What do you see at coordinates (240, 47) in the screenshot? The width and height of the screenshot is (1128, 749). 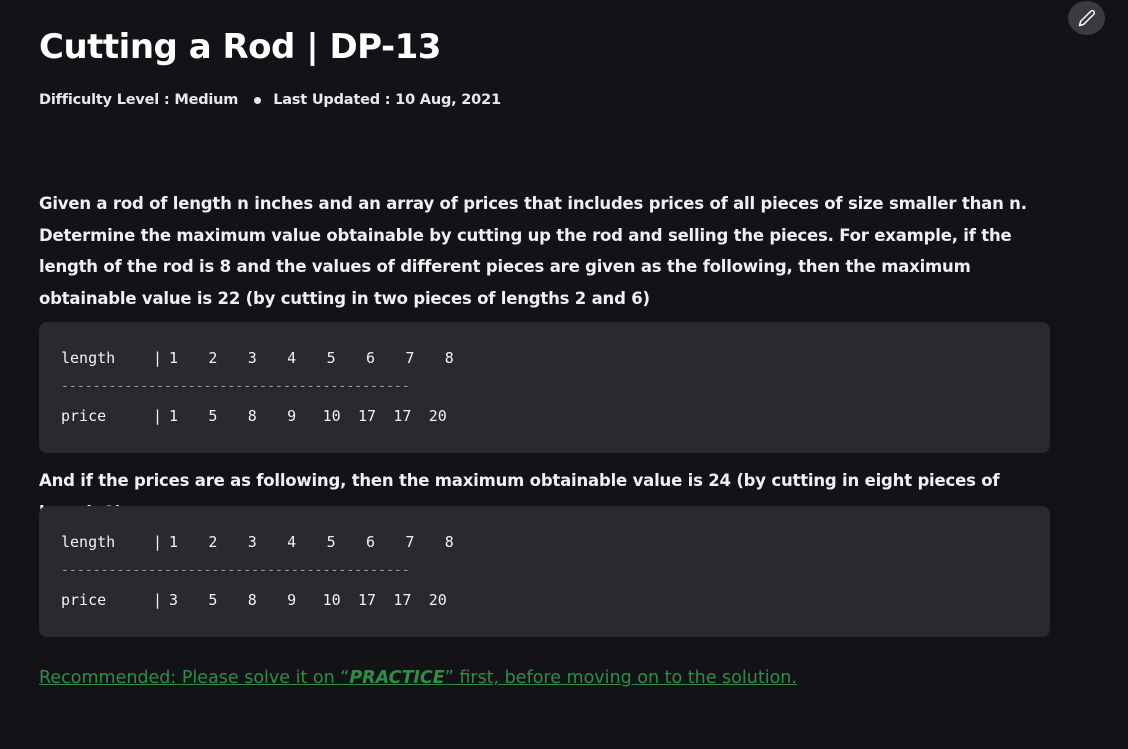 I see `page-title: Cutting a Rod | DP-13` at bounding box center [240, 47].